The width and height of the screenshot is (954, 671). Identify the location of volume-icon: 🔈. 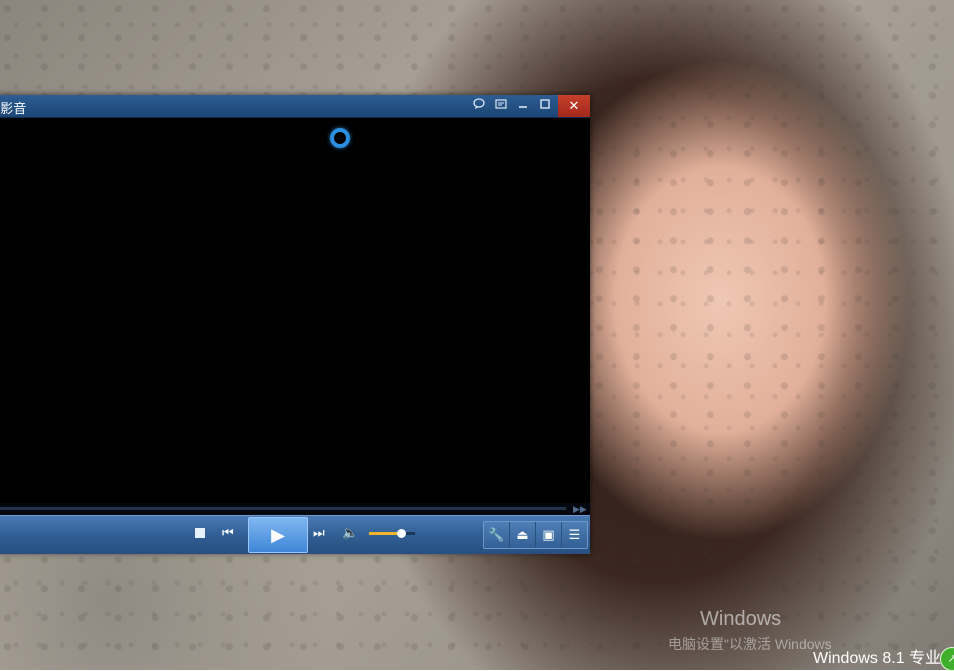
(350, 533).